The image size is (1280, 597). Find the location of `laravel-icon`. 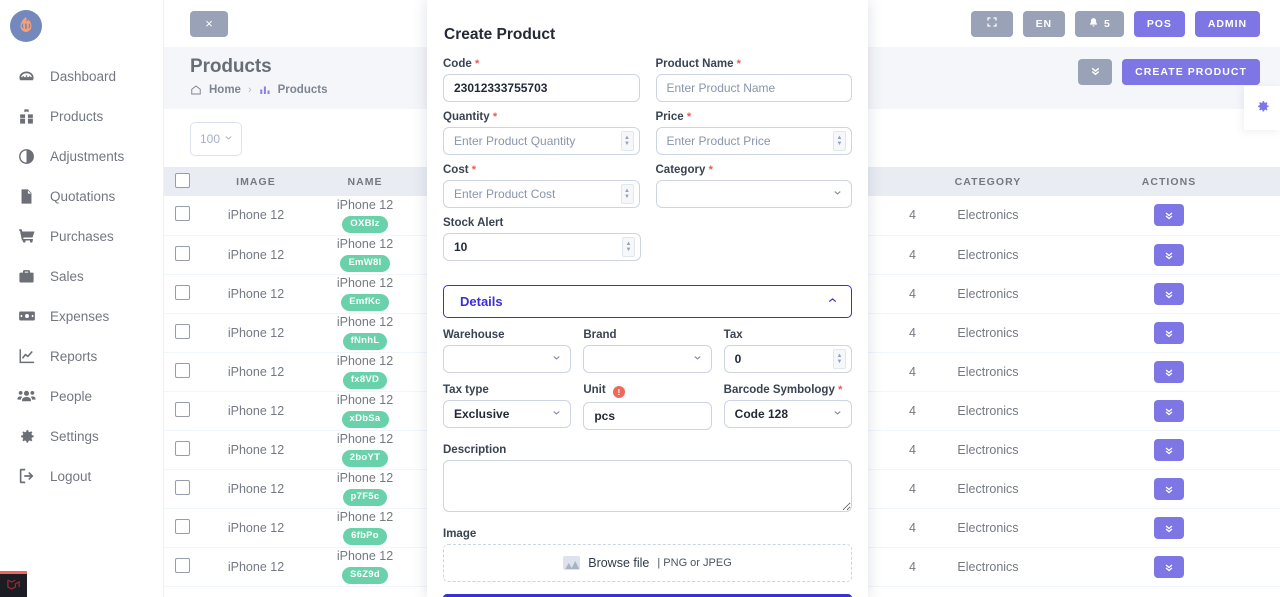

laravel-icon is located at coordinates (13, 586).